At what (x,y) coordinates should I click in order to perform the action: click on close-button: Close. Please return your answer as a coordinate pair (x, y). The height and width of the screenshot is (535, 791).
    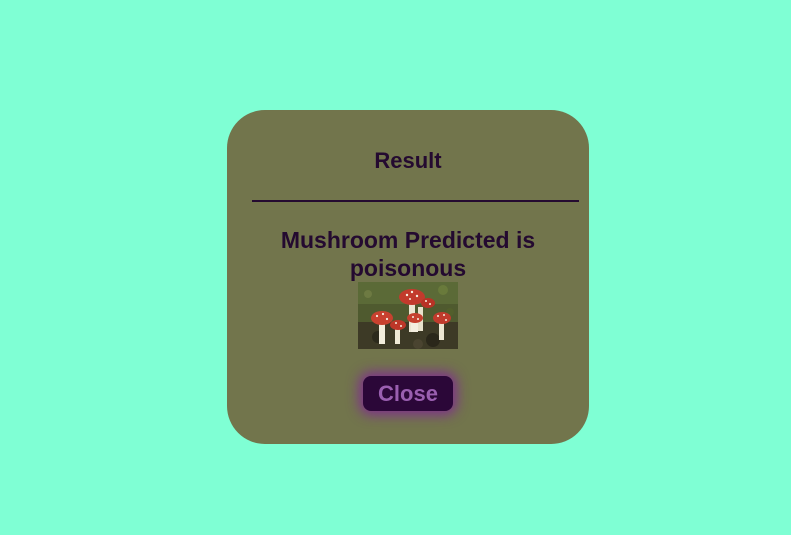
    Looking at the image, I should click on (408, 393).